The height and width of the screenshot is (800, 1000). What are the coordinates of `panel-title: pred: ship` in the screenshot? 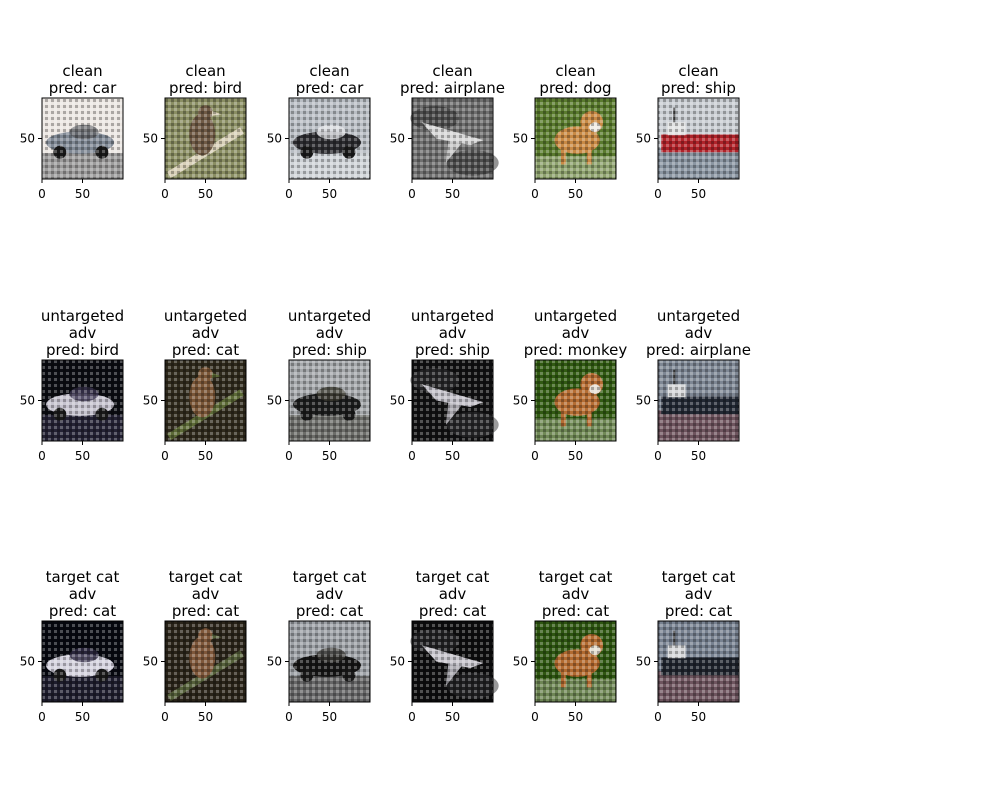 It's located at (329, 350).